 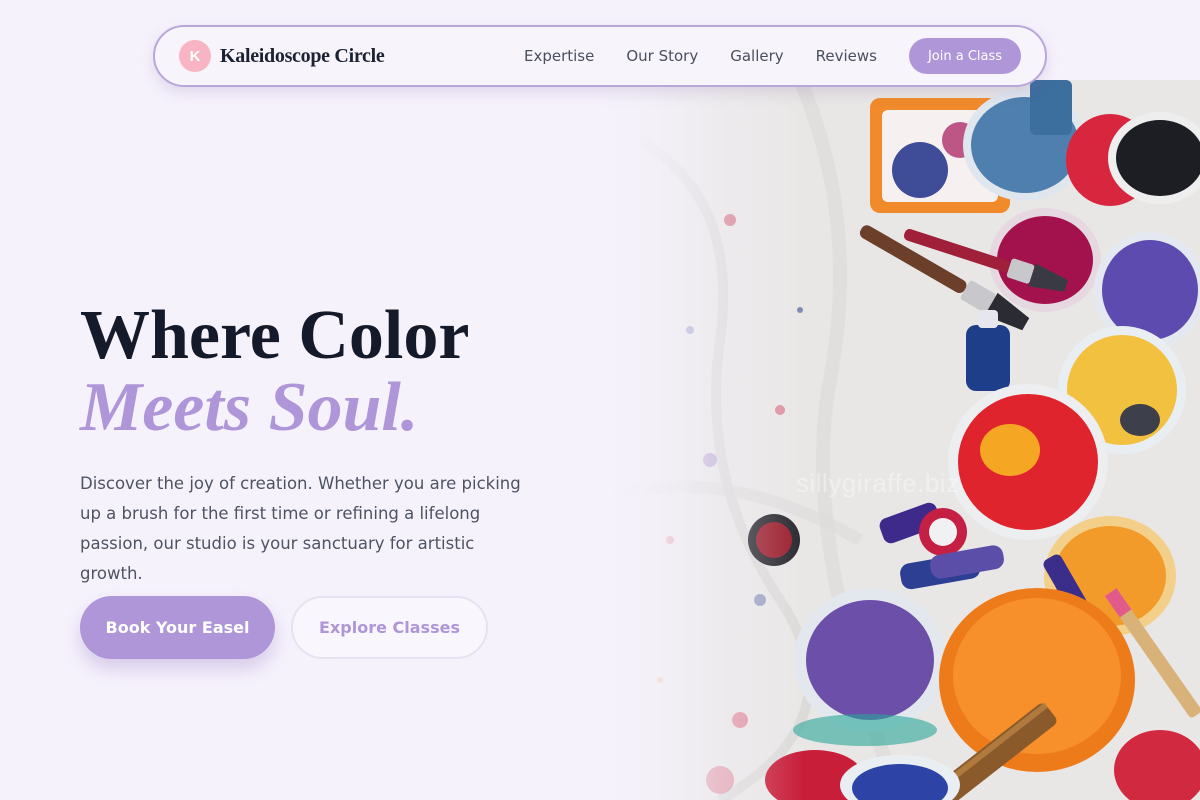 I want to click on headline-line-1: Where Color, so click(x=275, y=335).